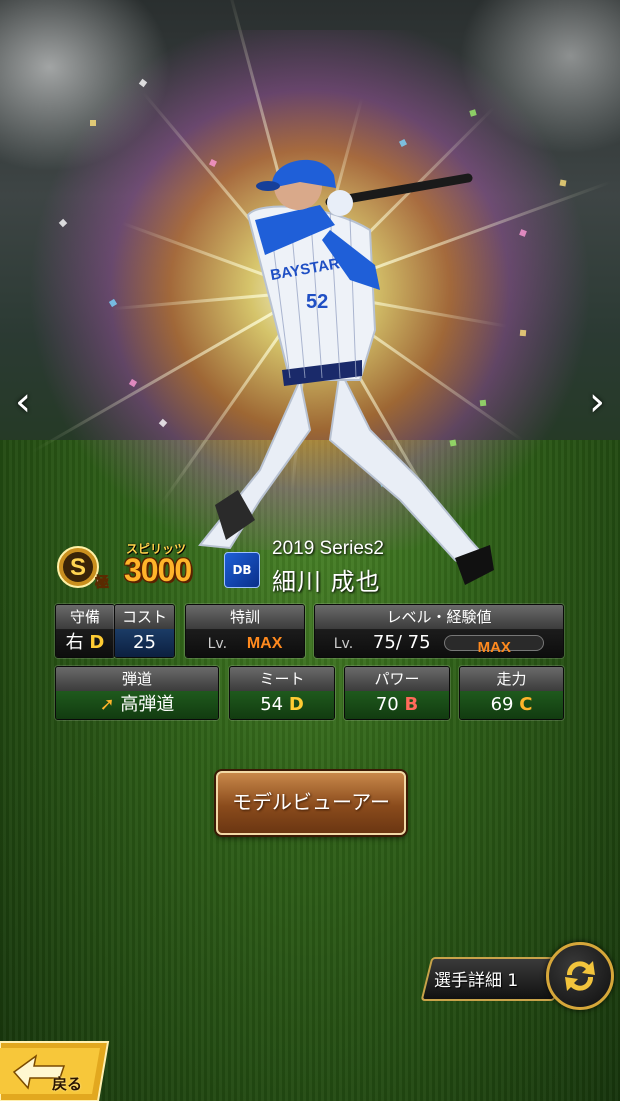  I want to click on meet-value-row: 54 D, so click(282, 705).